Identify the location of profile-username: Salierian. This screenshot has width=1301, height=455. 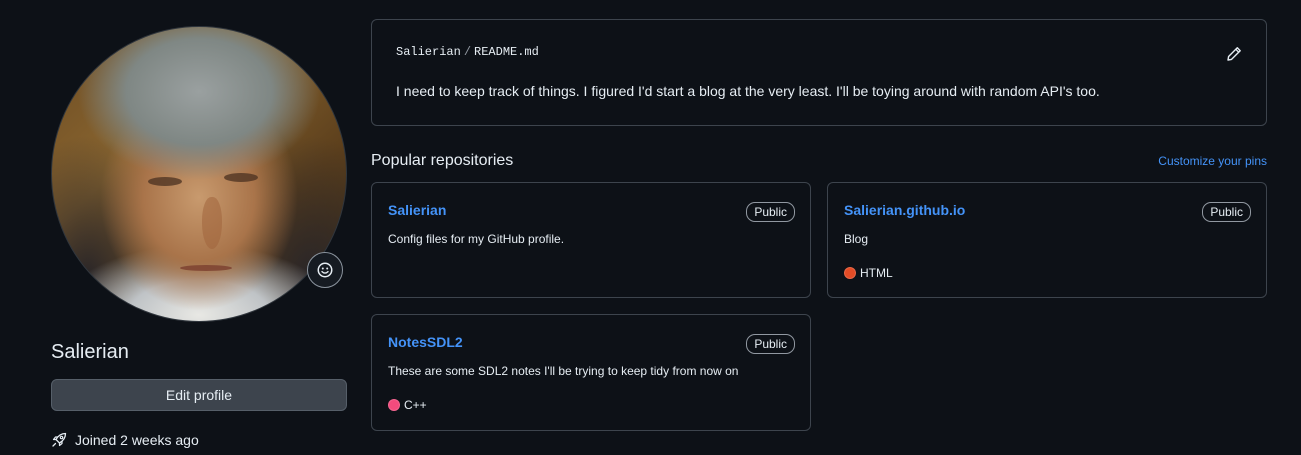
(90, 352).